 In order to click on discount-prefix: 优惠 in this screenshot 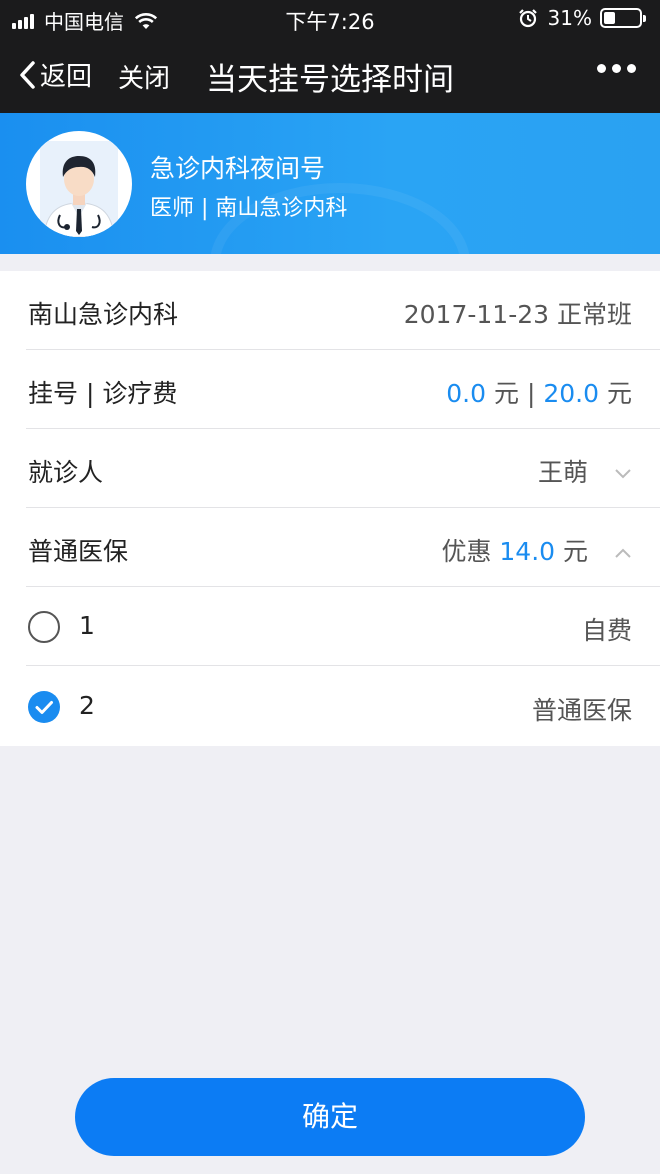, I will do `click(466, 551)`.